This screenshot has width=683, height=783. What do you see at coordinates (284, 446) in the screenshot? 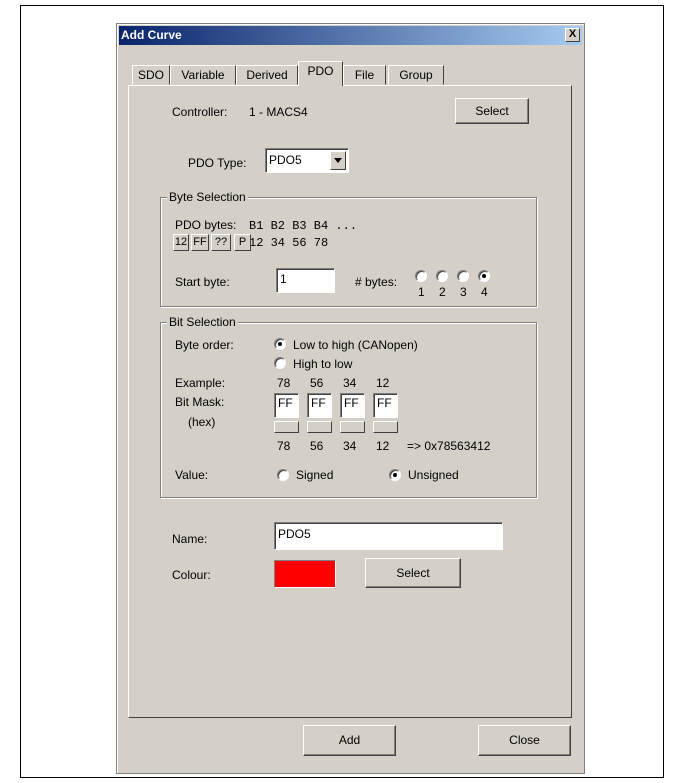
I see `result-byte-1: 78` at bounding box center [284, 446].